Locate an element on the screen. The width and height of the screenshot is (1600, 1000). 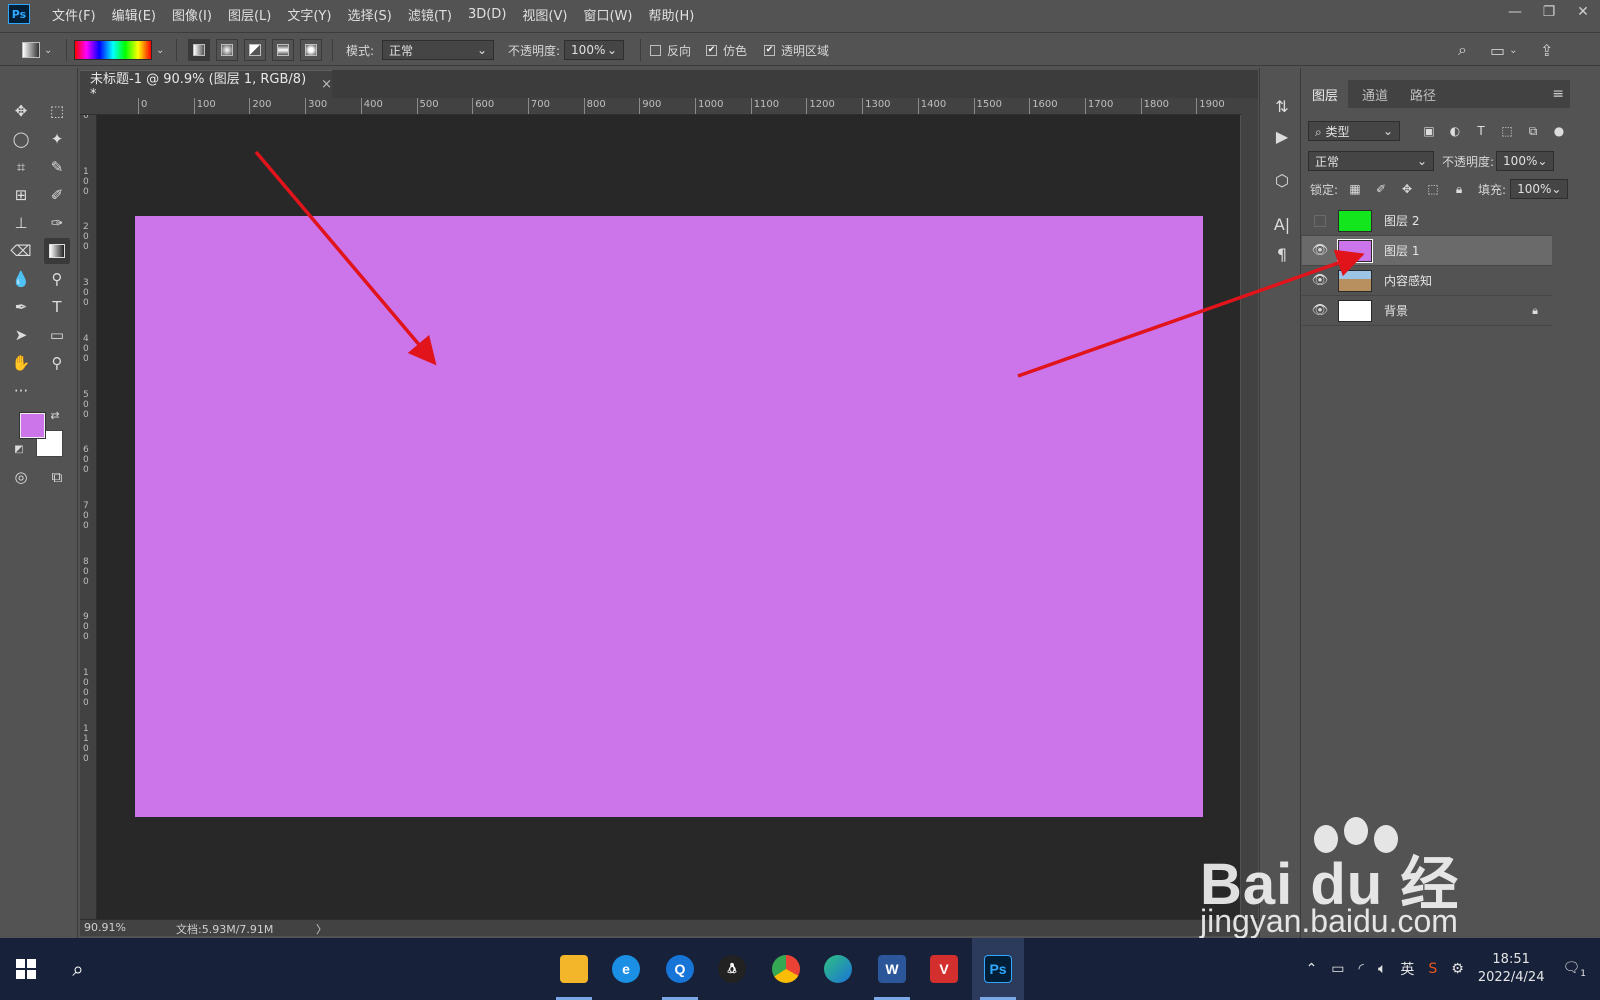
taskbar-ie: e is located at coordinates (626, 969).